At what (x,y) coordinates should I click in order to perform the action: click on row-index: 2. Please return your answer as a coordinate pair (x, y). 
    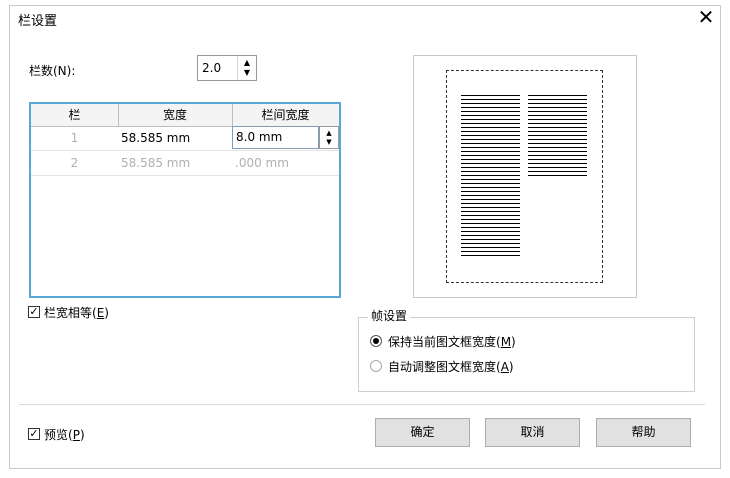
    Looking at the image, I should click on (74, 163).